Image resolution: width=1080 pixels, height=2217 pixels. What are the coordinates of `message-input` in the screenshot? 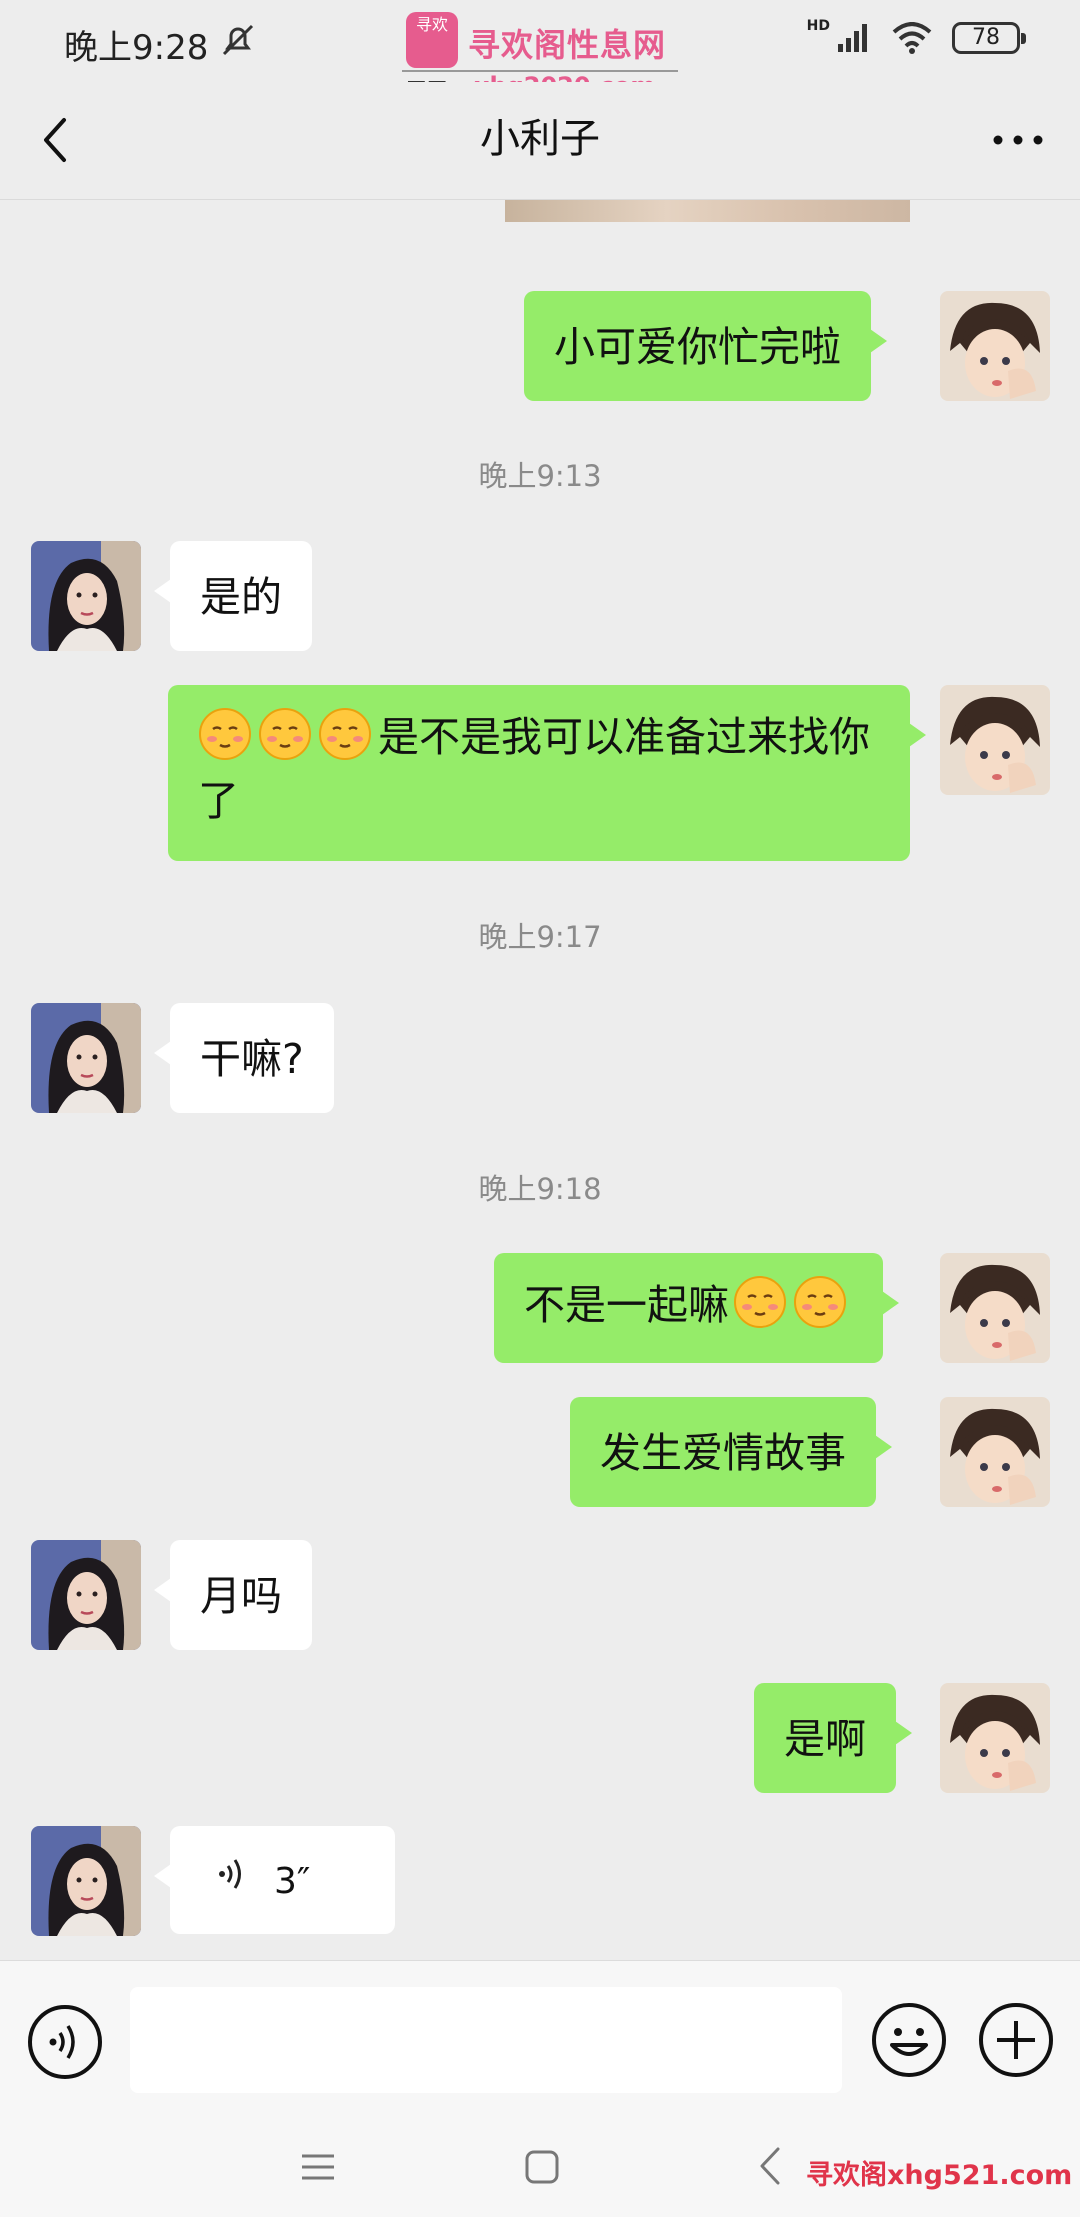 It's located at (486, 2040).